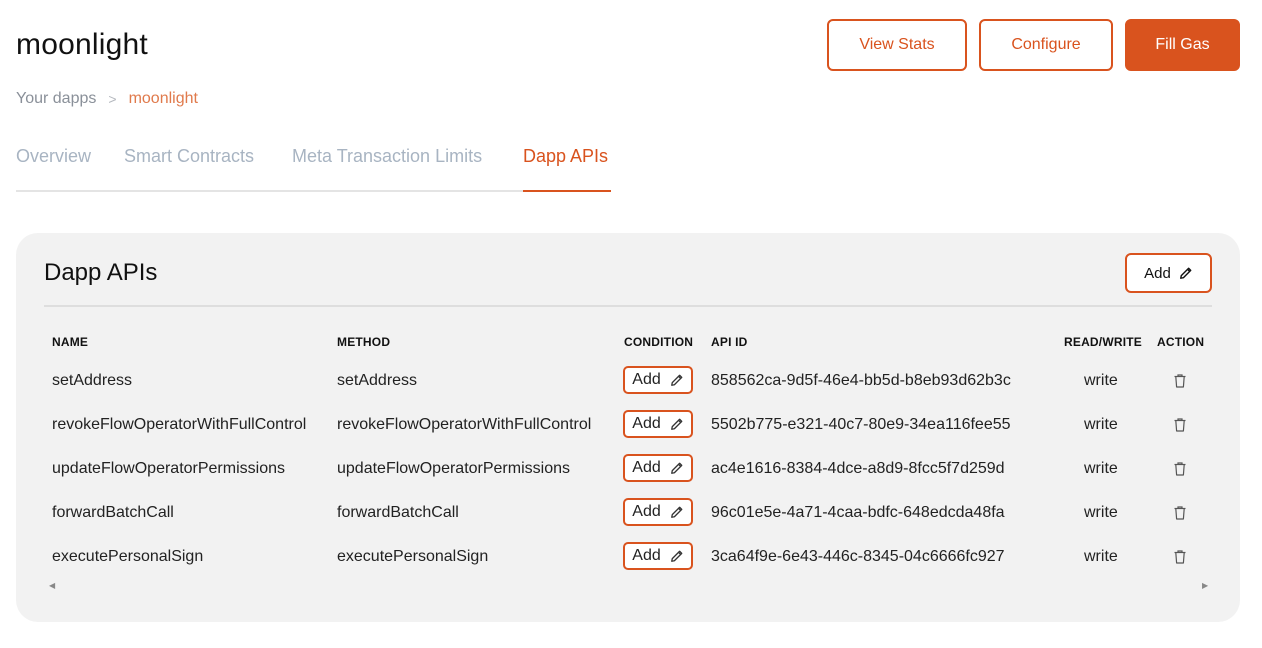  I want to click on tab-meta-transaction-limits: Meta Transaction Limits, so click(387, 169).